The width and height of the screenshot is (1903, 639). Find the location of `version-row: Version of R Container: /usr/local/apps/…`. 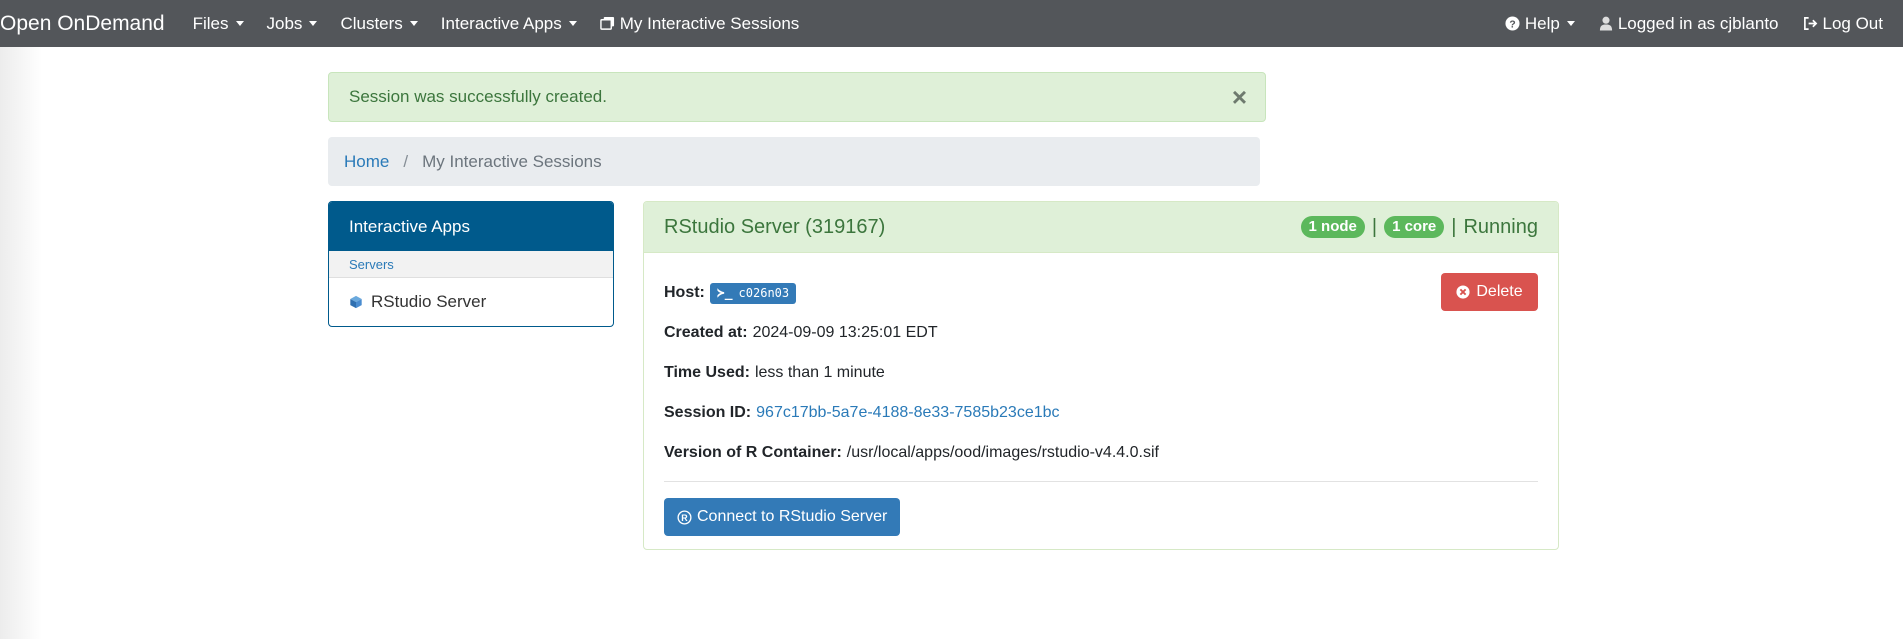

version-row: Version of R Container: /usr/local/apps/… is located at coordinates (1101, 453).